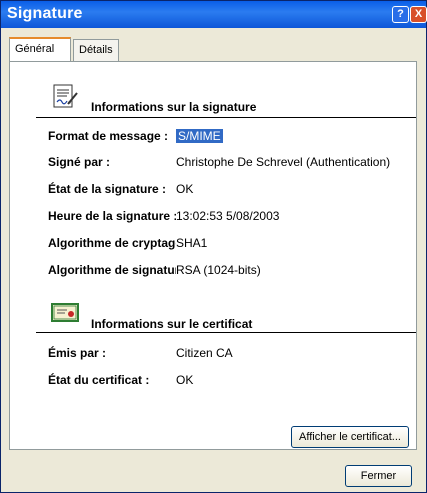 Image resolution: width=427 pixels, height=493 pixels. What do you see at coordinates (65, 97) in the screenshot?
I see `document-signature-icon` at bounding box center [65, 97].